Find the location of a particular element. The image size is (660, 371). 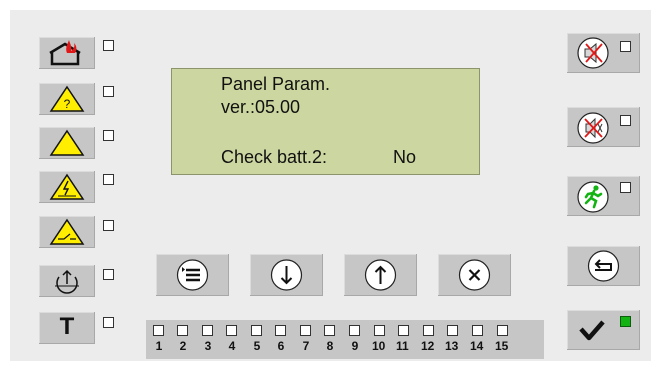

lcd-line-2: ver.:05.00 is located at coordinates (261, 107).